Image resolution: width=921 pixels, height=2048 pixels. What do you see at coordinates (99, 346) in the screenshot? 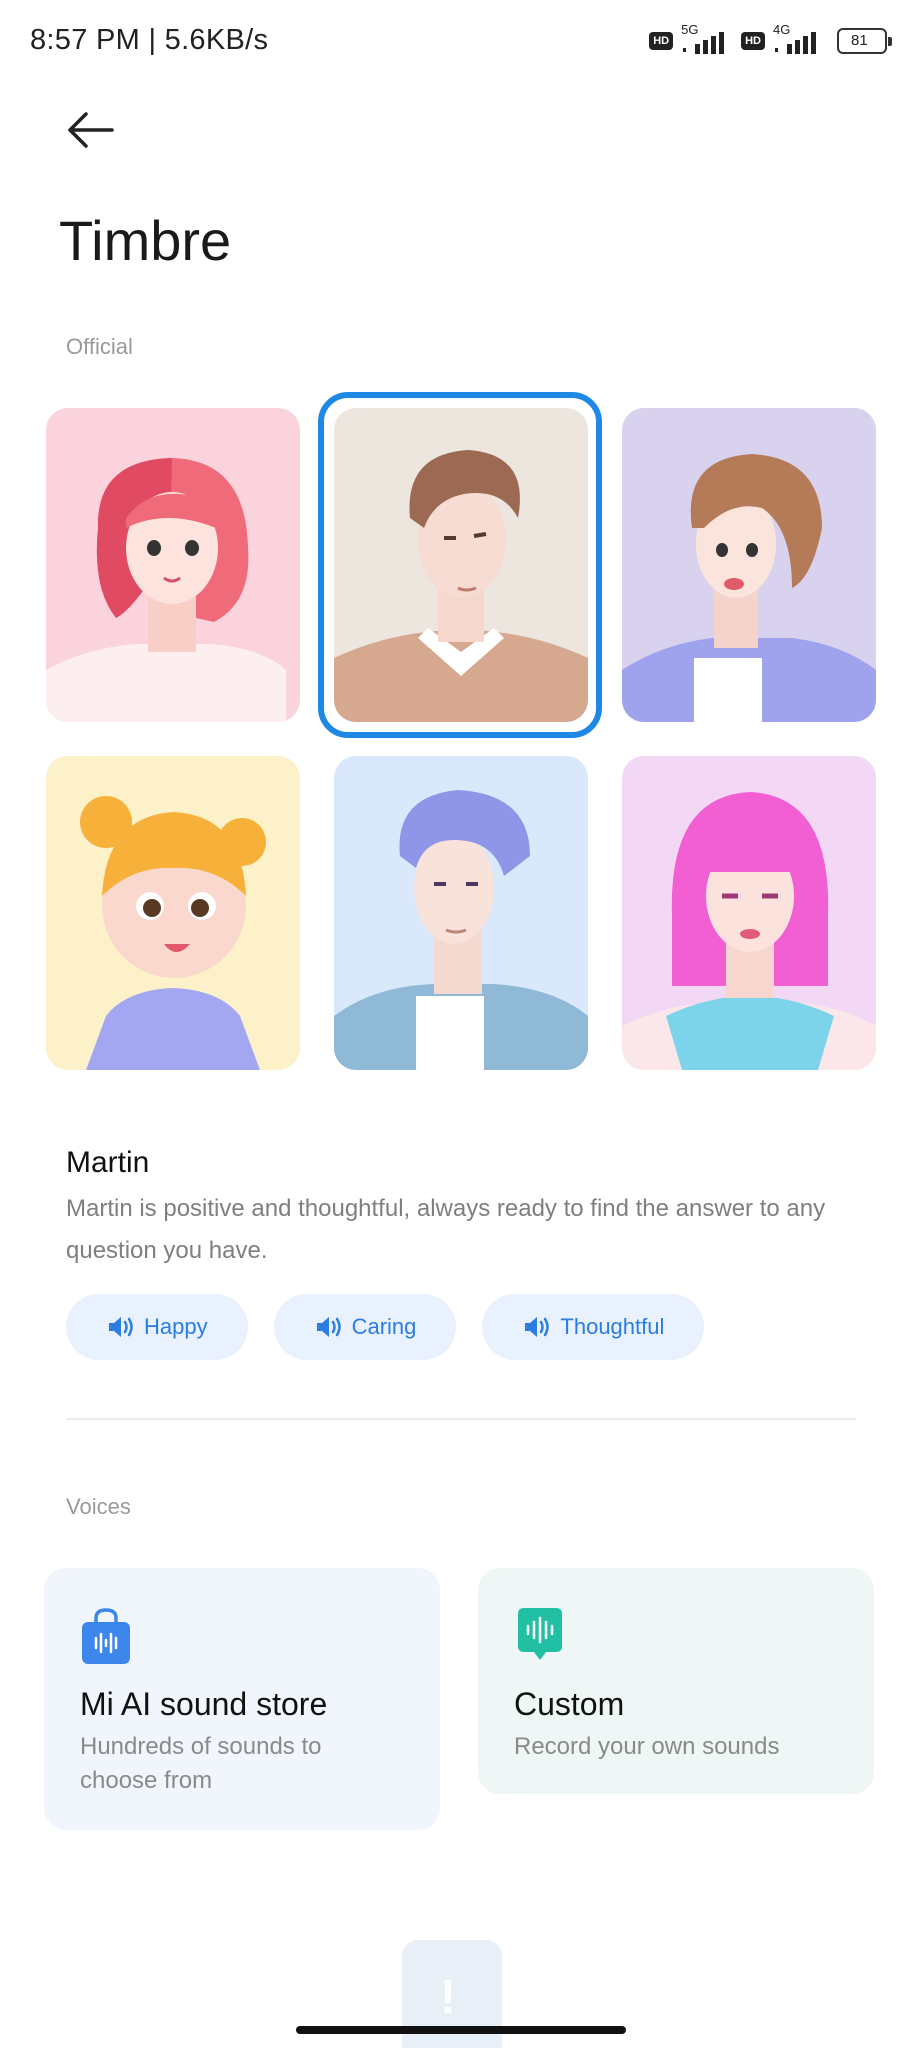
I see `section-label-official: Official` at bounding box center [99, 346].